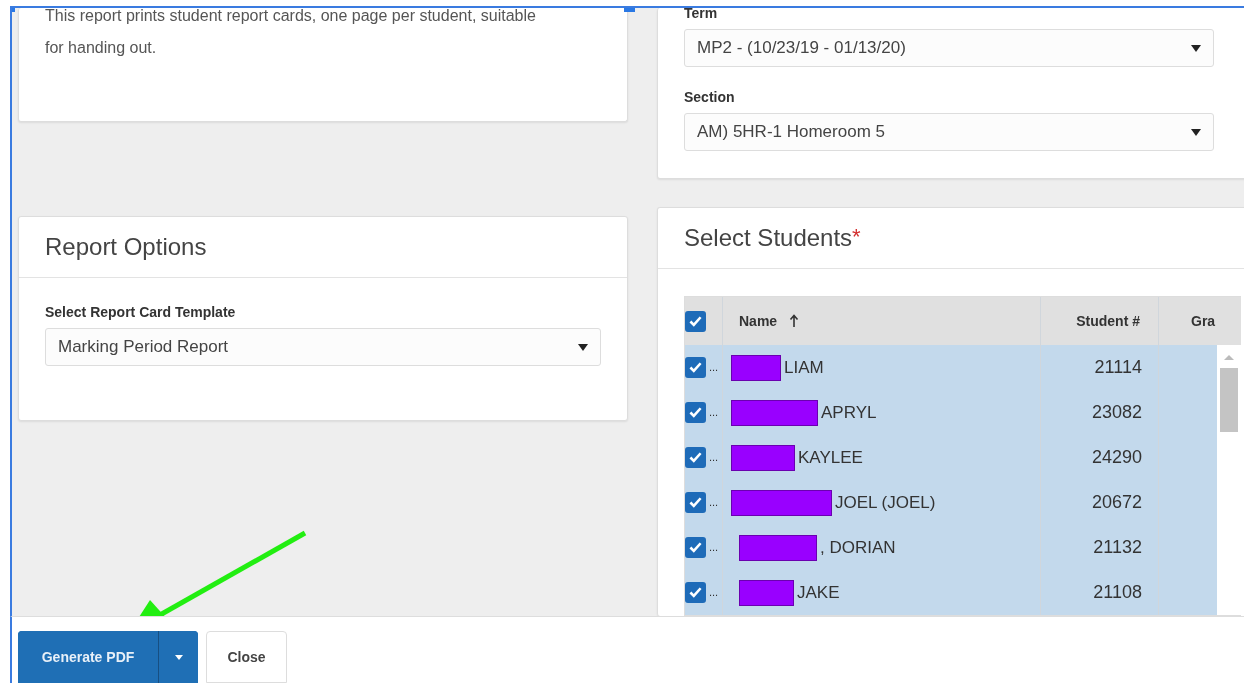  Describe the element at coordinates (1116, 457) in the screenshot. I see `student-number: 24290` at that location.